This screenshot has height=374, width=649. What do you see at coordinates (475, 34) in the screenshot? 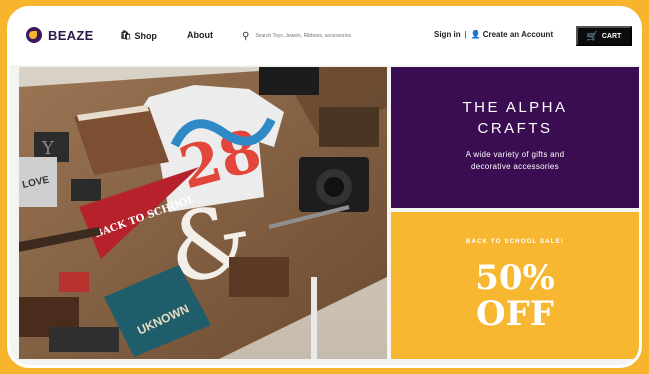
I see `user-icon: 👤` at bounding box center [475, 34].